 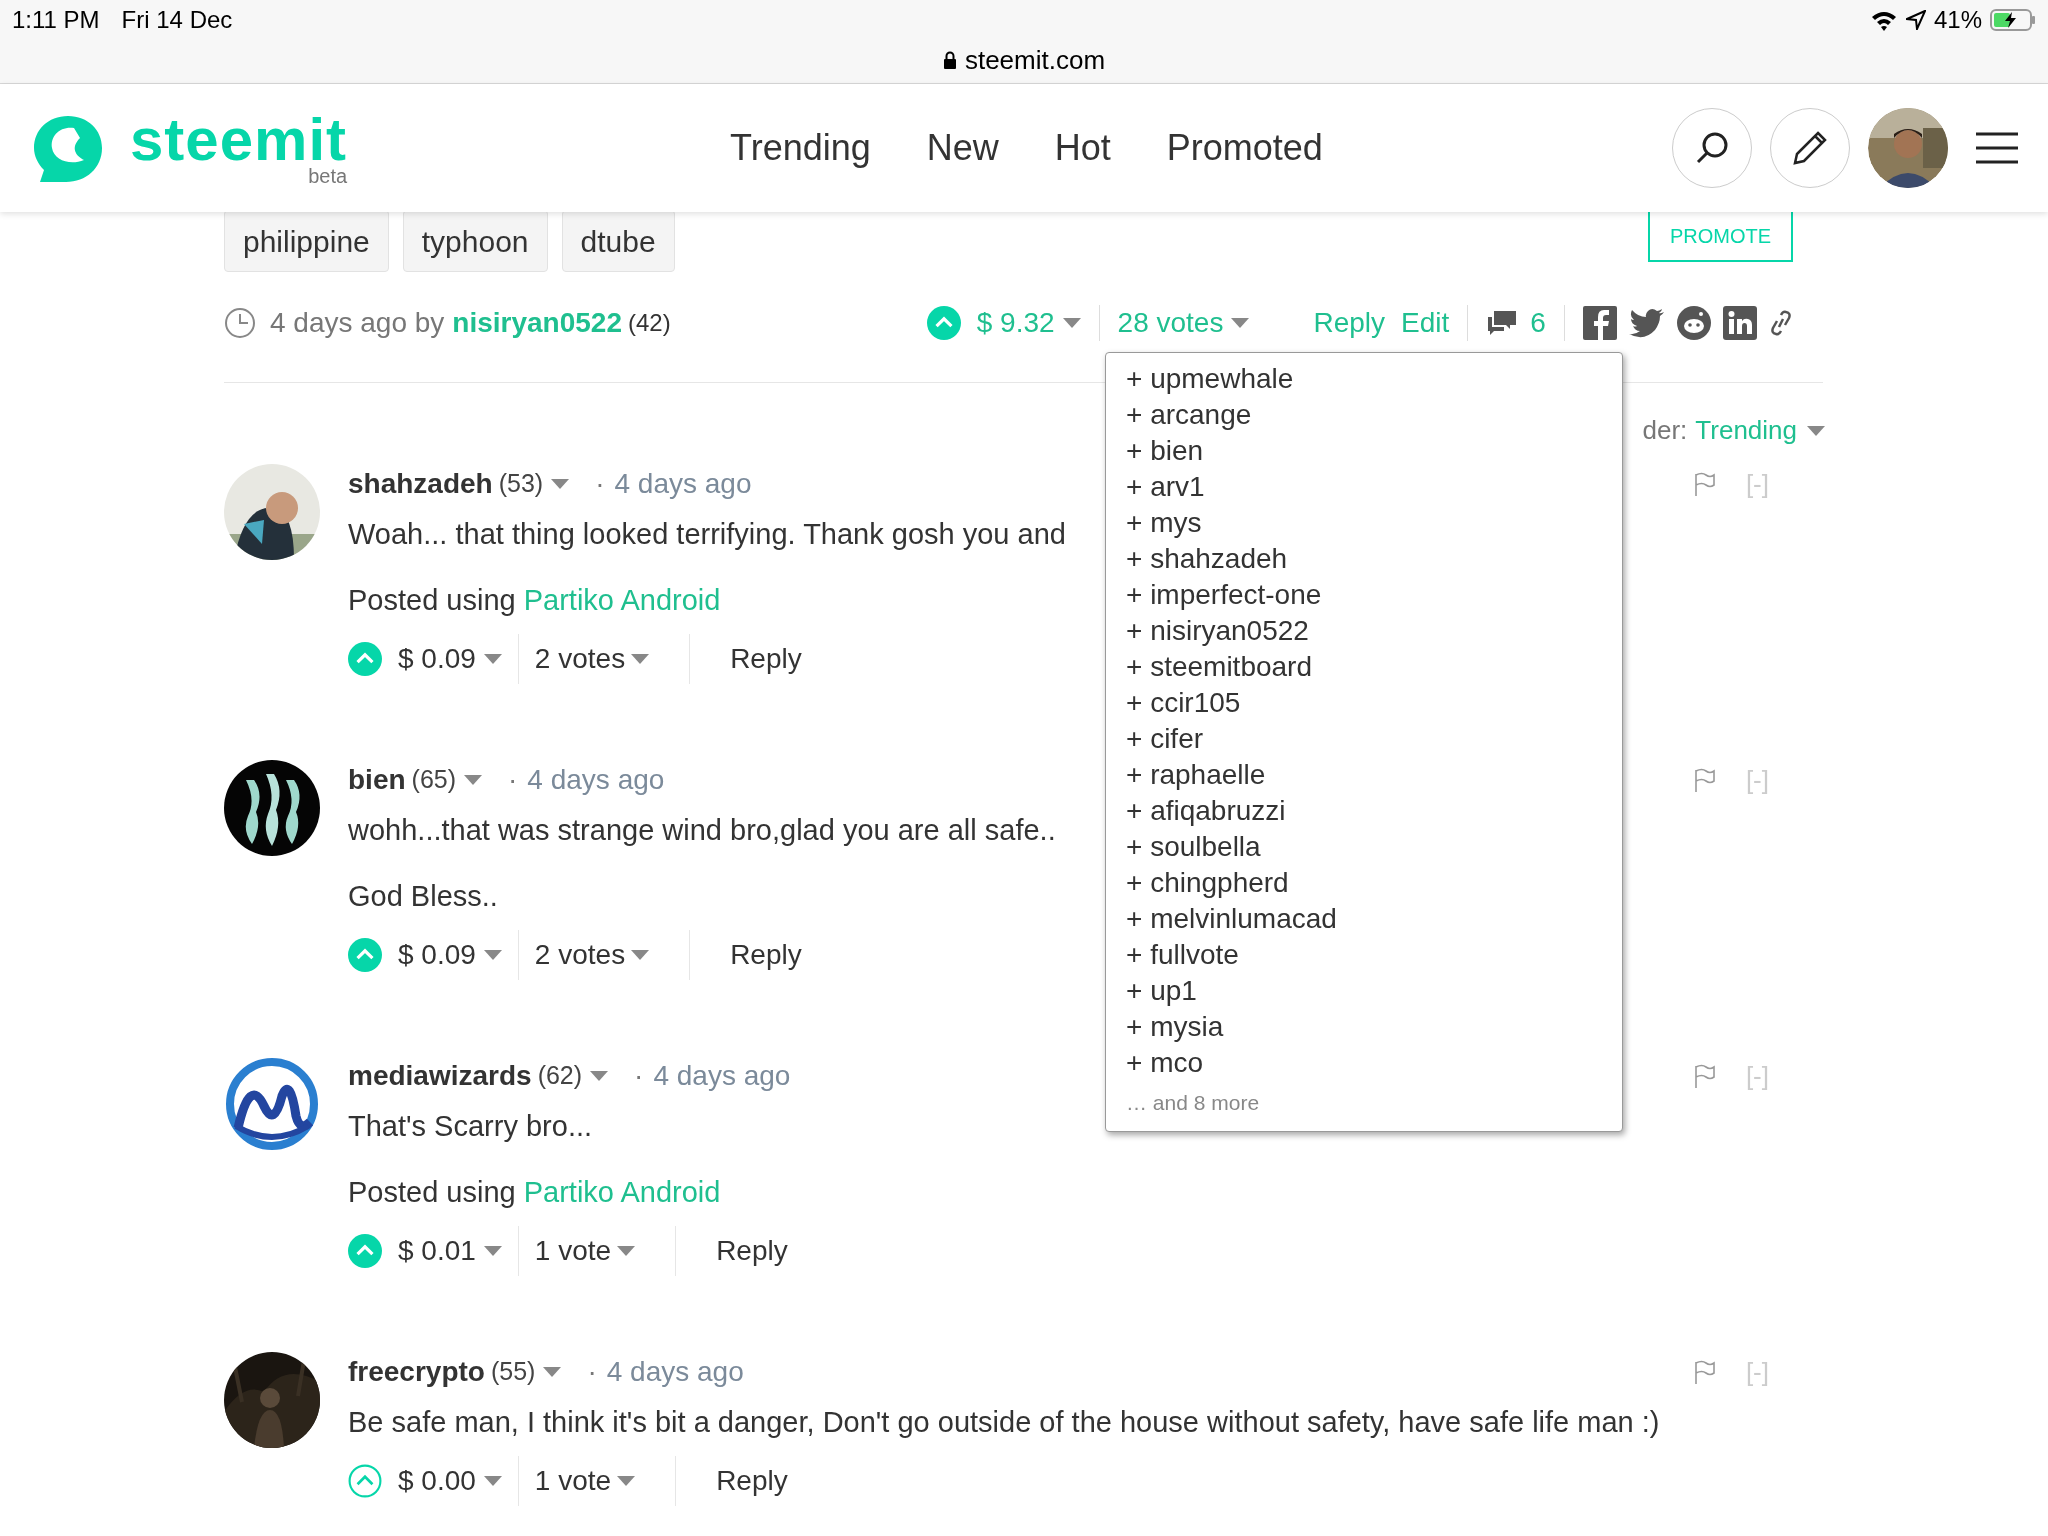 I want to click on comment-text: Be safe man, I think it's bit a danger, Don't go outside of the house without safety, have safe life man :), so click(x=1004, y=1422).